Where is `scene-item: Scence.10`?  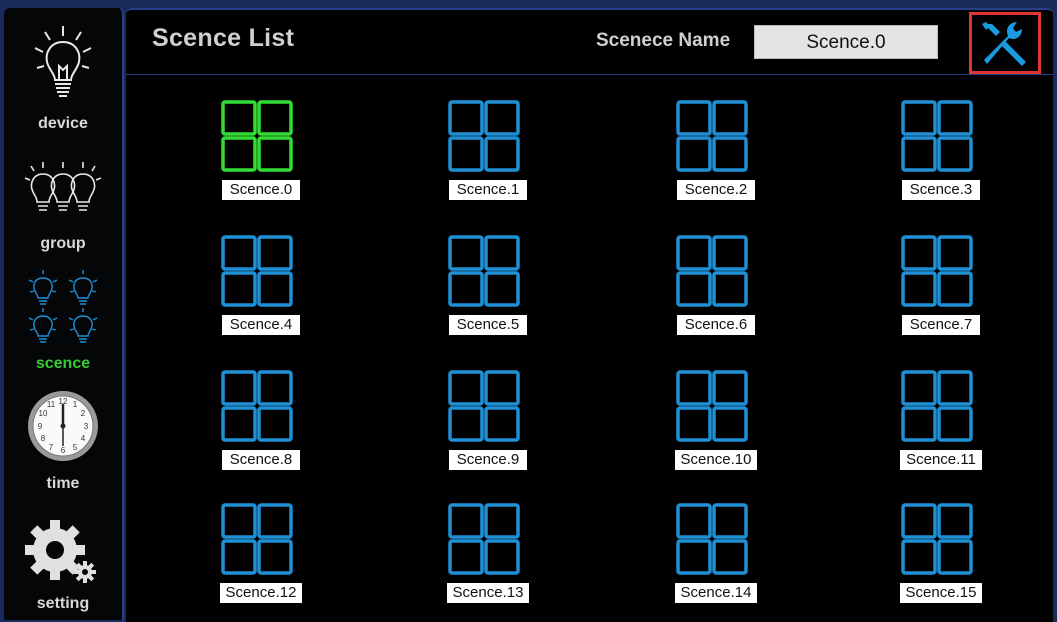 scene-item: Scence.10 is located at coordinates (712, 429).